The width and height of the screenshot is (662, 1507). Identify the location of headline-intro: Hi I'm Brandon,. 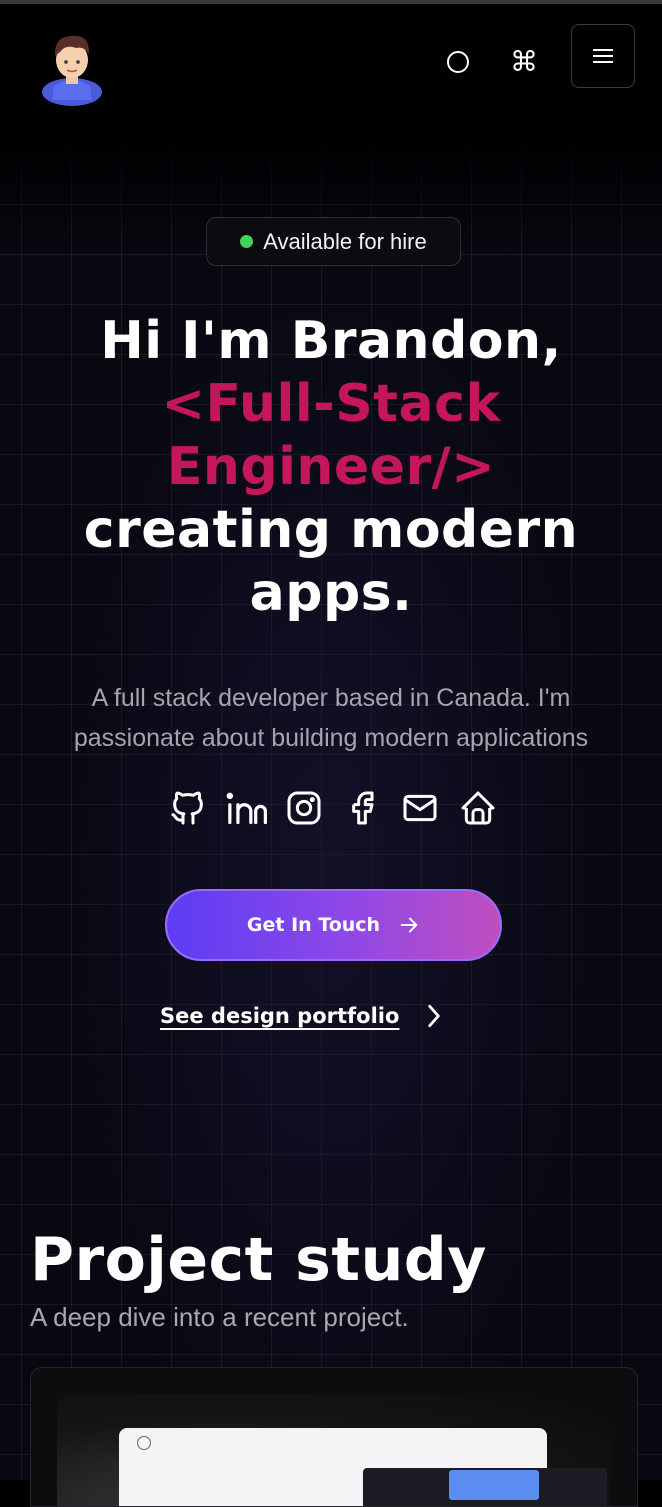
(331, 341).